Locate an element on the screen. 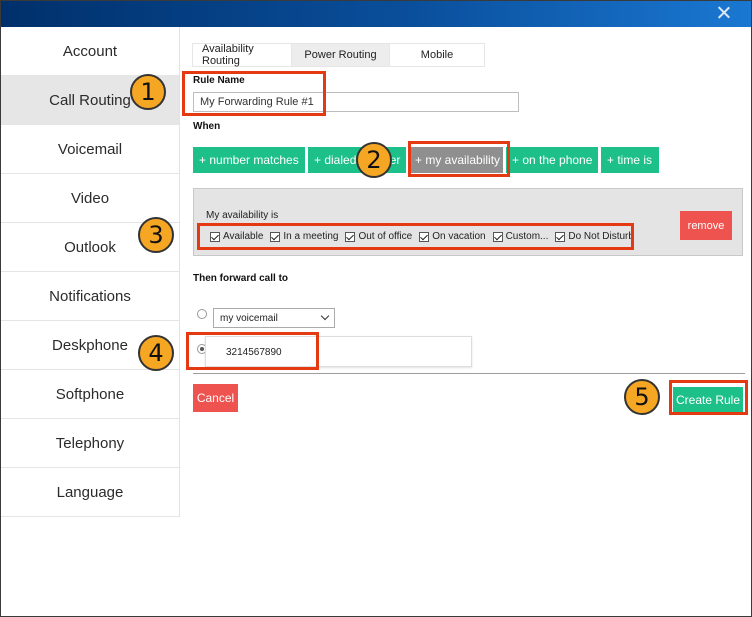  callout-badge-4: 4 is located at coordinates (156, 353).